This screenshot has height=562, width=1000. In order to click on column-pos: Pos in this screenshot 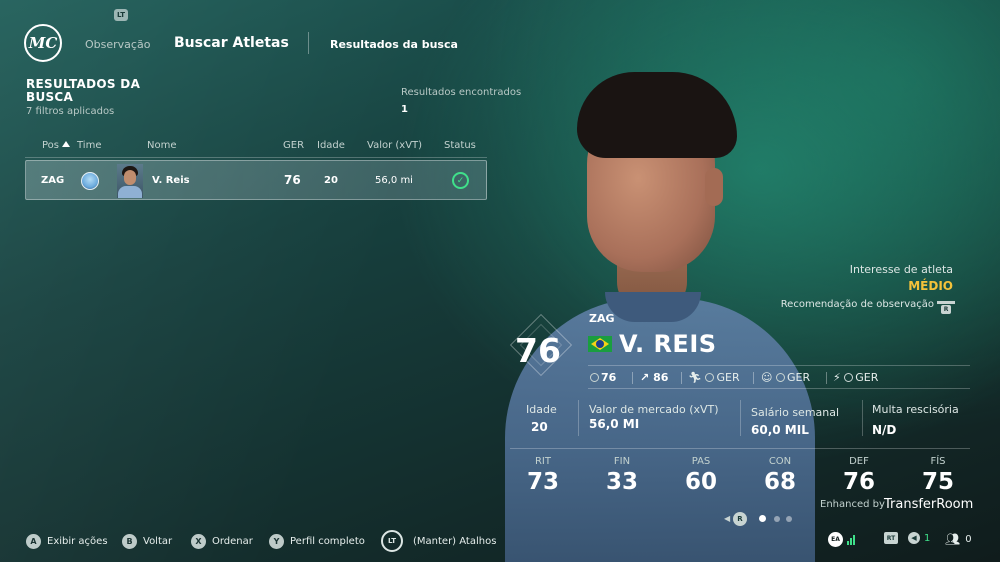, I will do `click(56, 145)`.